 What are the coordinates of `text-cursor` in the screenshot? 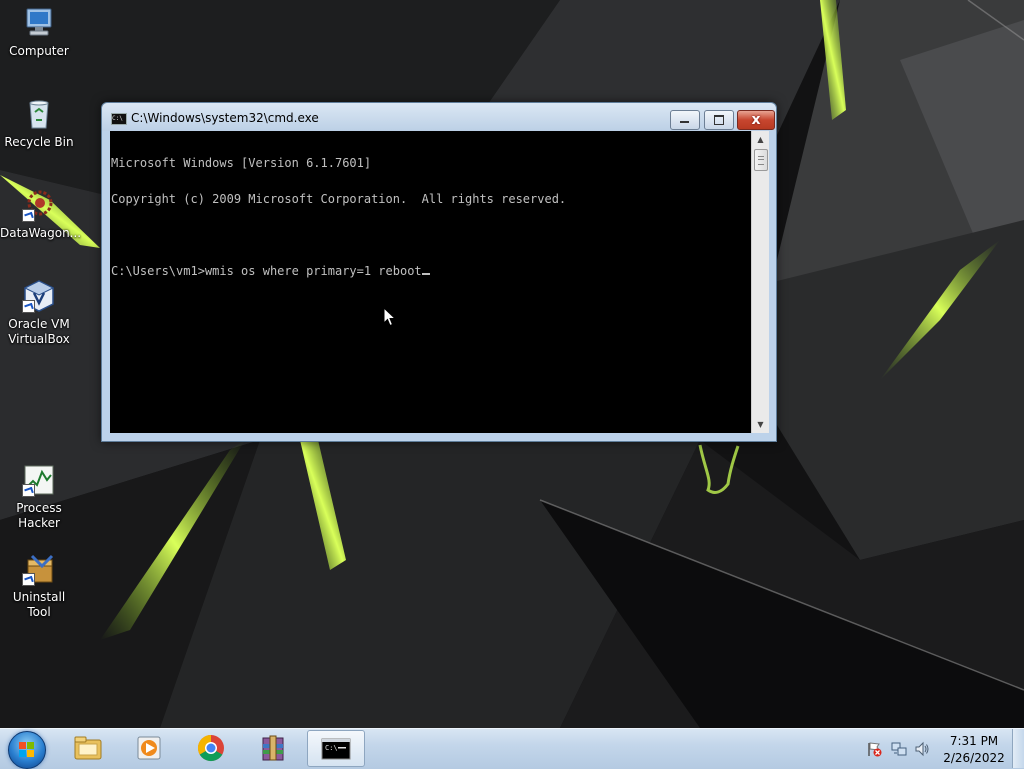 It's located at (425, 274).